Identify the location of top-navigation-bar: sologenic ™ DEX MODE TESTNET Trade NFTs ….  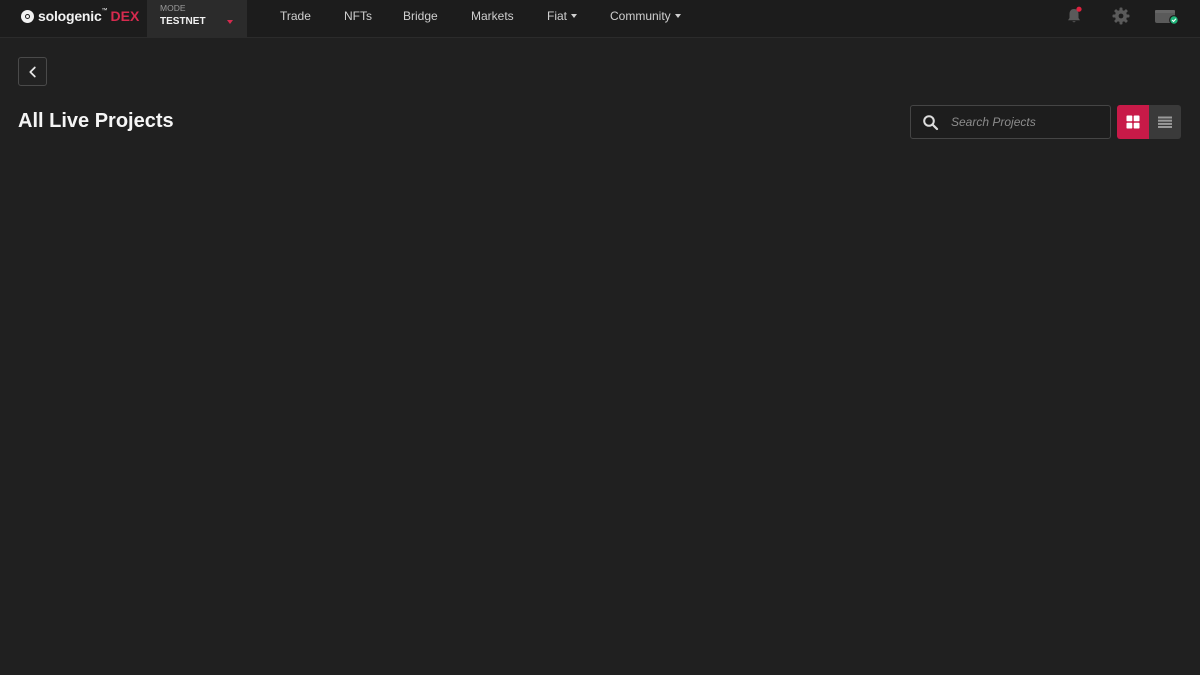
(600, 19).